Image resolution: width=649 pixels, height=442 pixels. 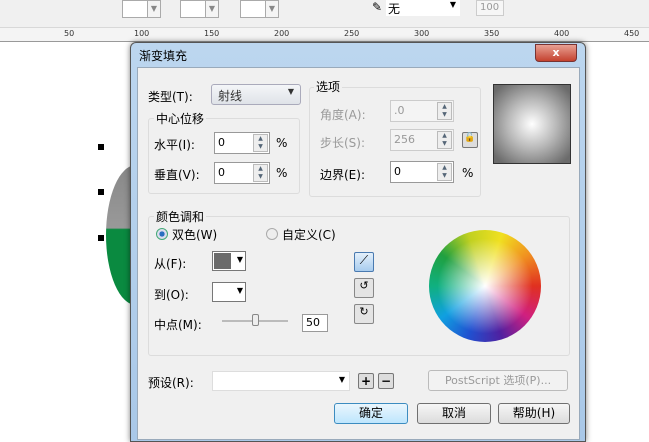 I want to click on from-label: 从(F):, so click(x=170, y=264).